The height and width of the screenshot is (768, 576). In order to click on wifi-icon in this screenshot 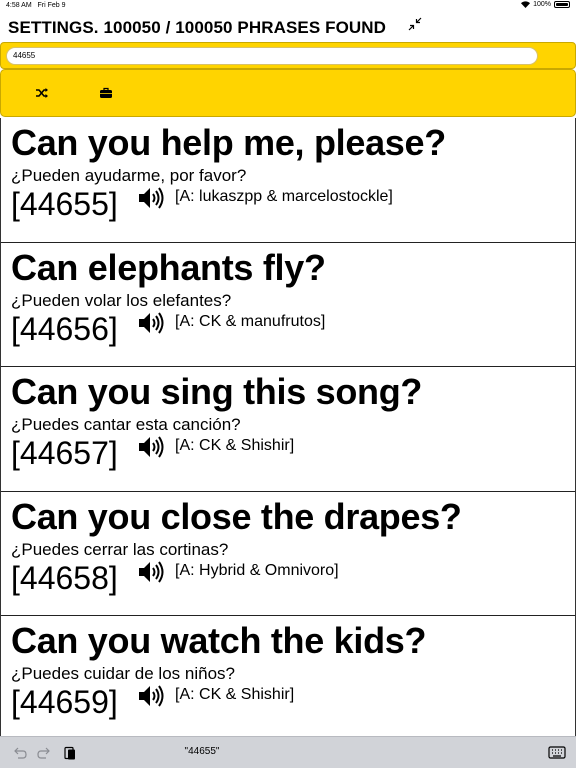, I will do `click(526, 4)`.